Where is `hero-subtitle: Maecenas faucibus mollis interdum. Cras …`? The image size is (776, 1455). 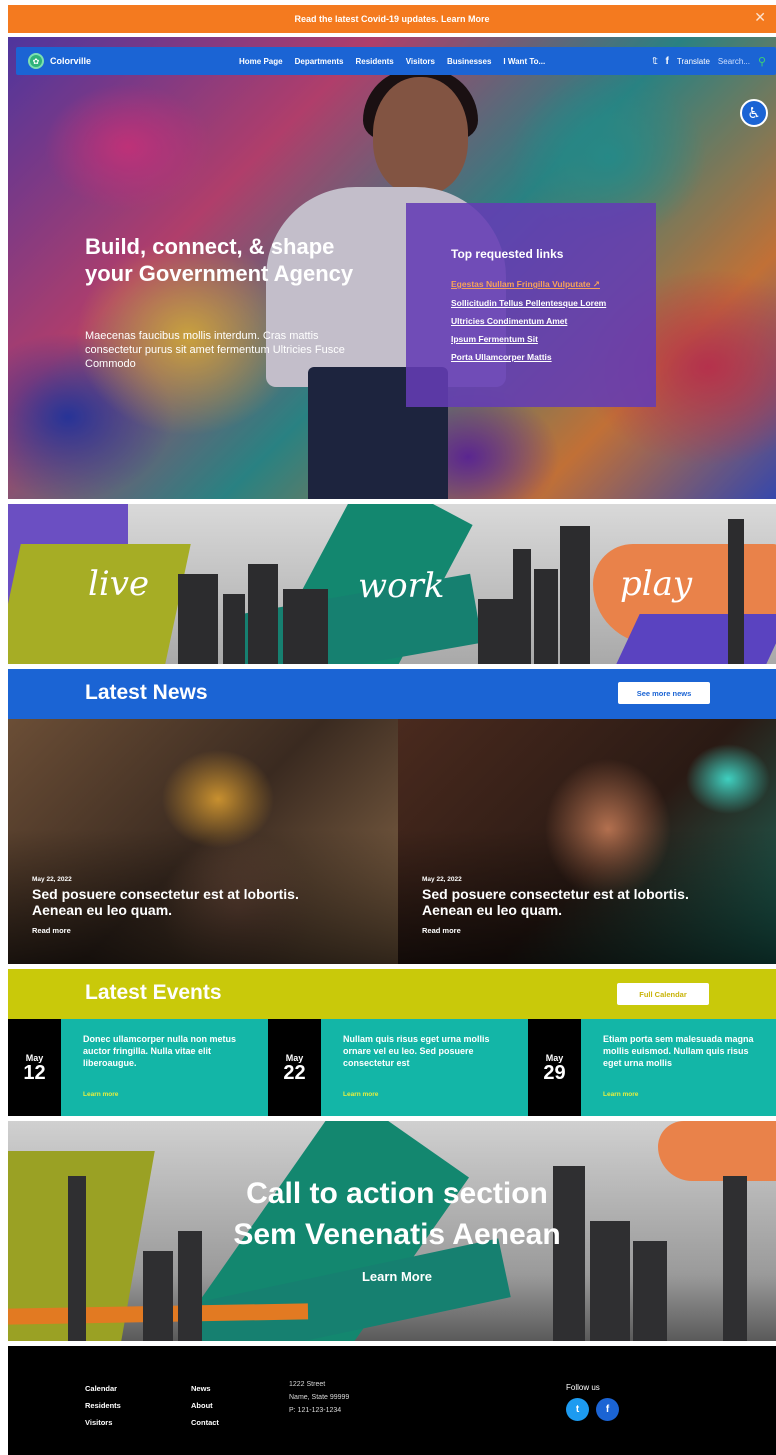 hero-subtitle: Maecenas faucibus mollis interdum. Cras … is located at coordinates (215, 350).